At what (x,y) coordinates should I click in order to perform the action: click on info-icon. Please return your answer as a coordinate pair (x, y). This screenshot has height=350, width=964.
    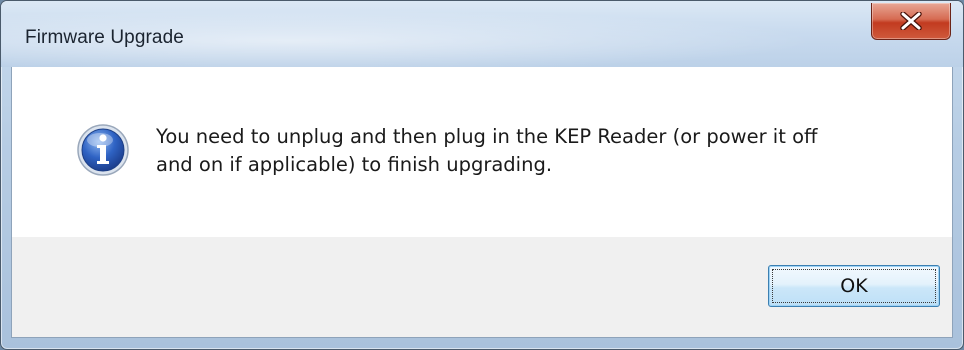
    Looking at the image, I should click on (103, 150).